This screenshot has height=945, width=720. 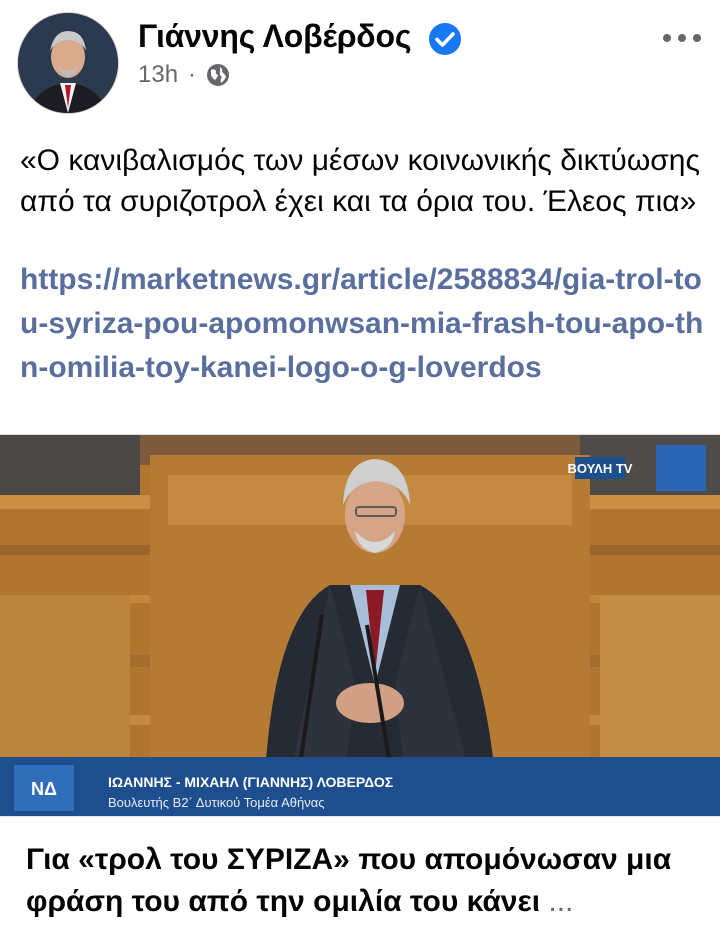 I want to click on avatar, so click(x=68, y=63).